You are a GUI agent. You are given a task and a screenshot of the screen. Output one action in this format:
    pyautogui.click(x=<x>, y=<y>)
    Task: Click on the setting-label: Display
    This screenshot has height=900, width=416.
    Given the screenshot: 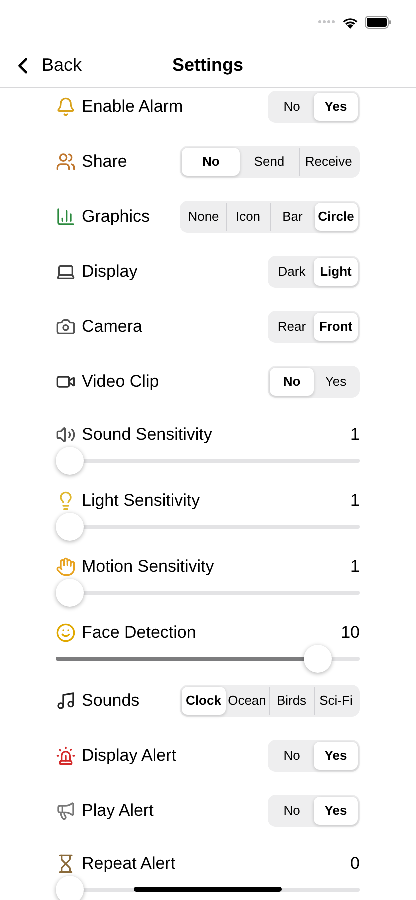 What is the action you would take?
    pyautogui.click(x=110, y=271)
    